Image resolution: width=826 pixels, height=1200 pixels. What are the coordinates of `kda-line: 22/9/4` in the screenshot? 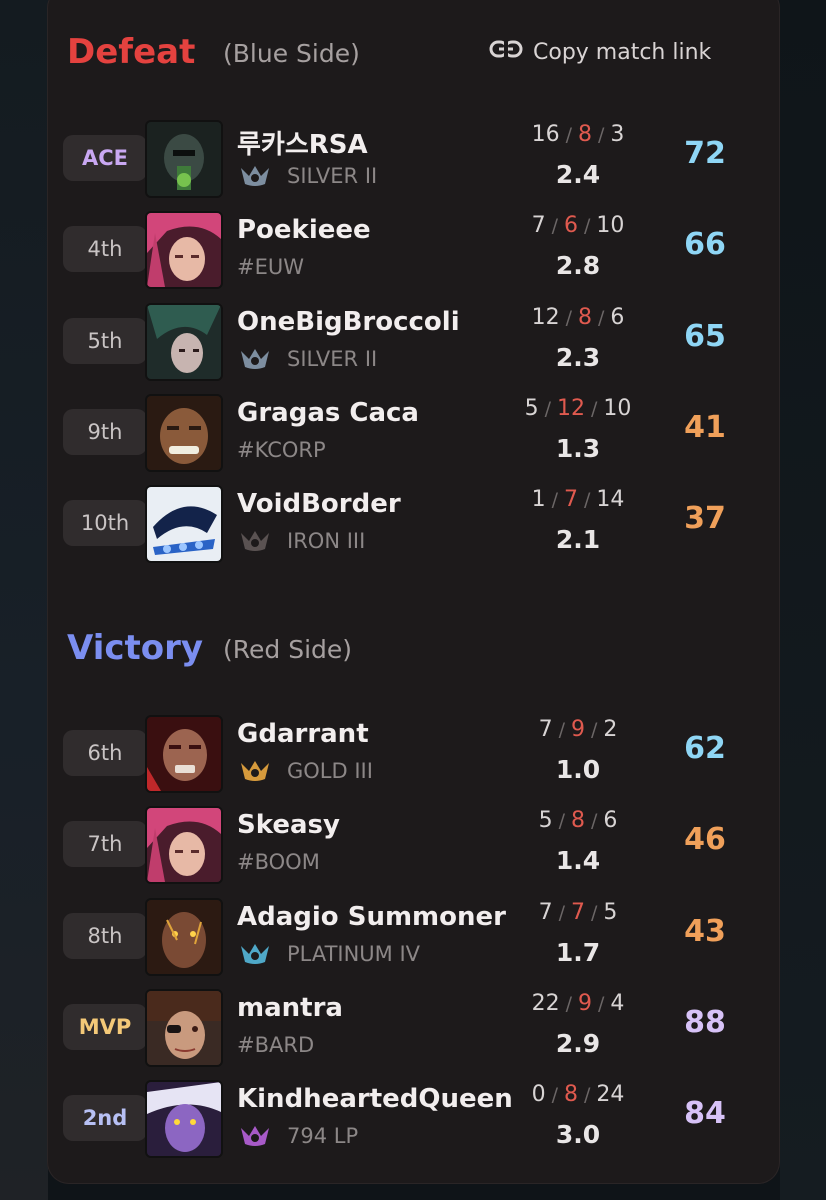 It's located at (578, 1003).